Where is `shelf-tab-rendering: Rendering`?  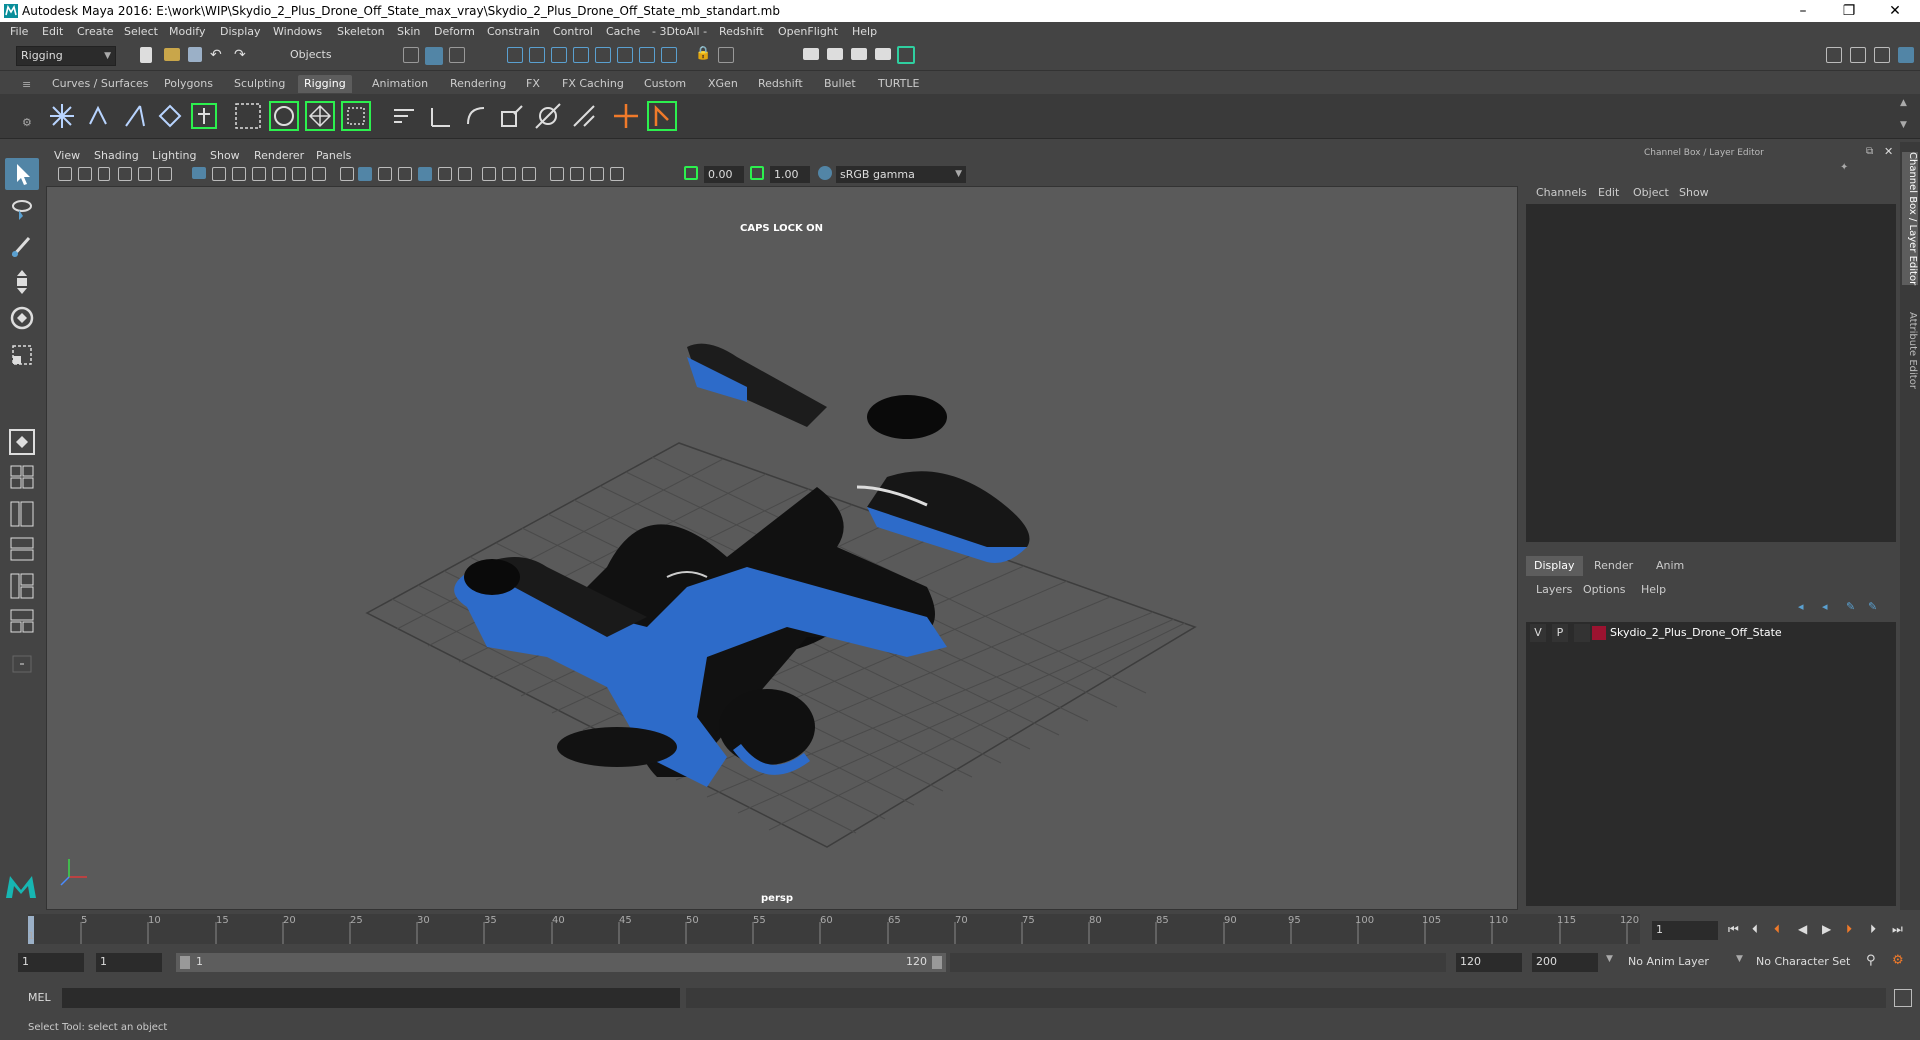 shelf-tab-rendering: Rendering is located at coordinates (478, 84).